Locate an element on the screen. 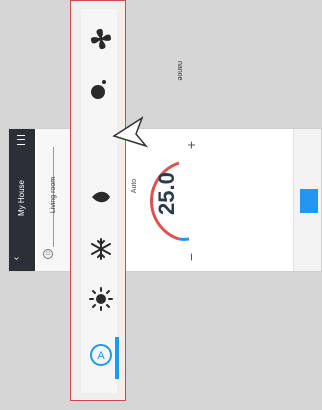 This screenshot has height=410, width=322. dry-mode-button is located at coordinates (101, 197).